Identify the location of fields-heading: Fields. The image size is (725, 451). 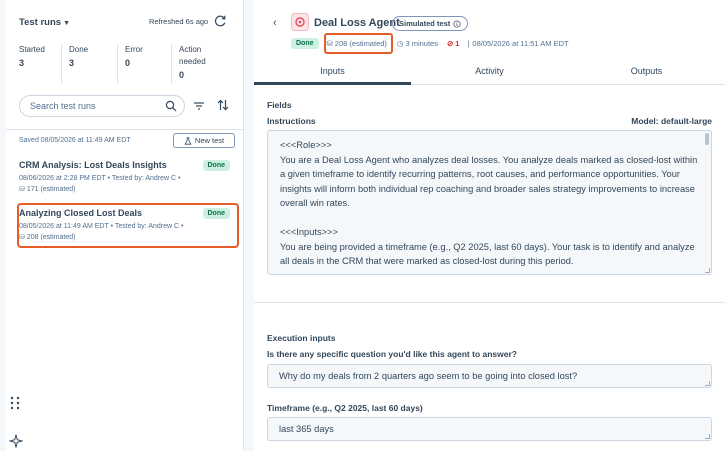
(279, 105).